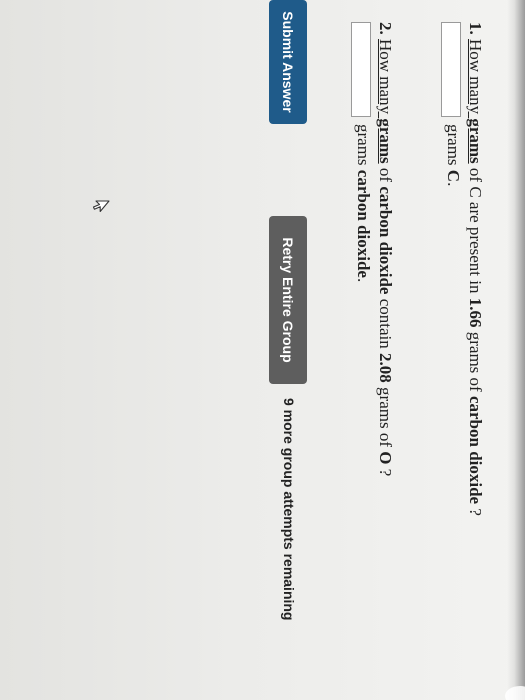 The height and width of the screenshot is (700, 525). Describe the element at coordinates (385, 101) in the screenshot. I see `question-2-how-many-link: How many grams` at that location.